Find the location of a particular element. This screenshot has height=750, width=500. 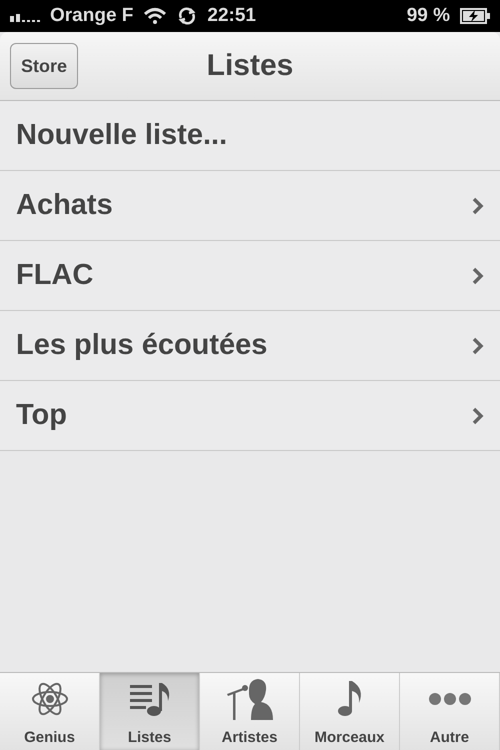

more-icon is located at coordinates (450, 699).